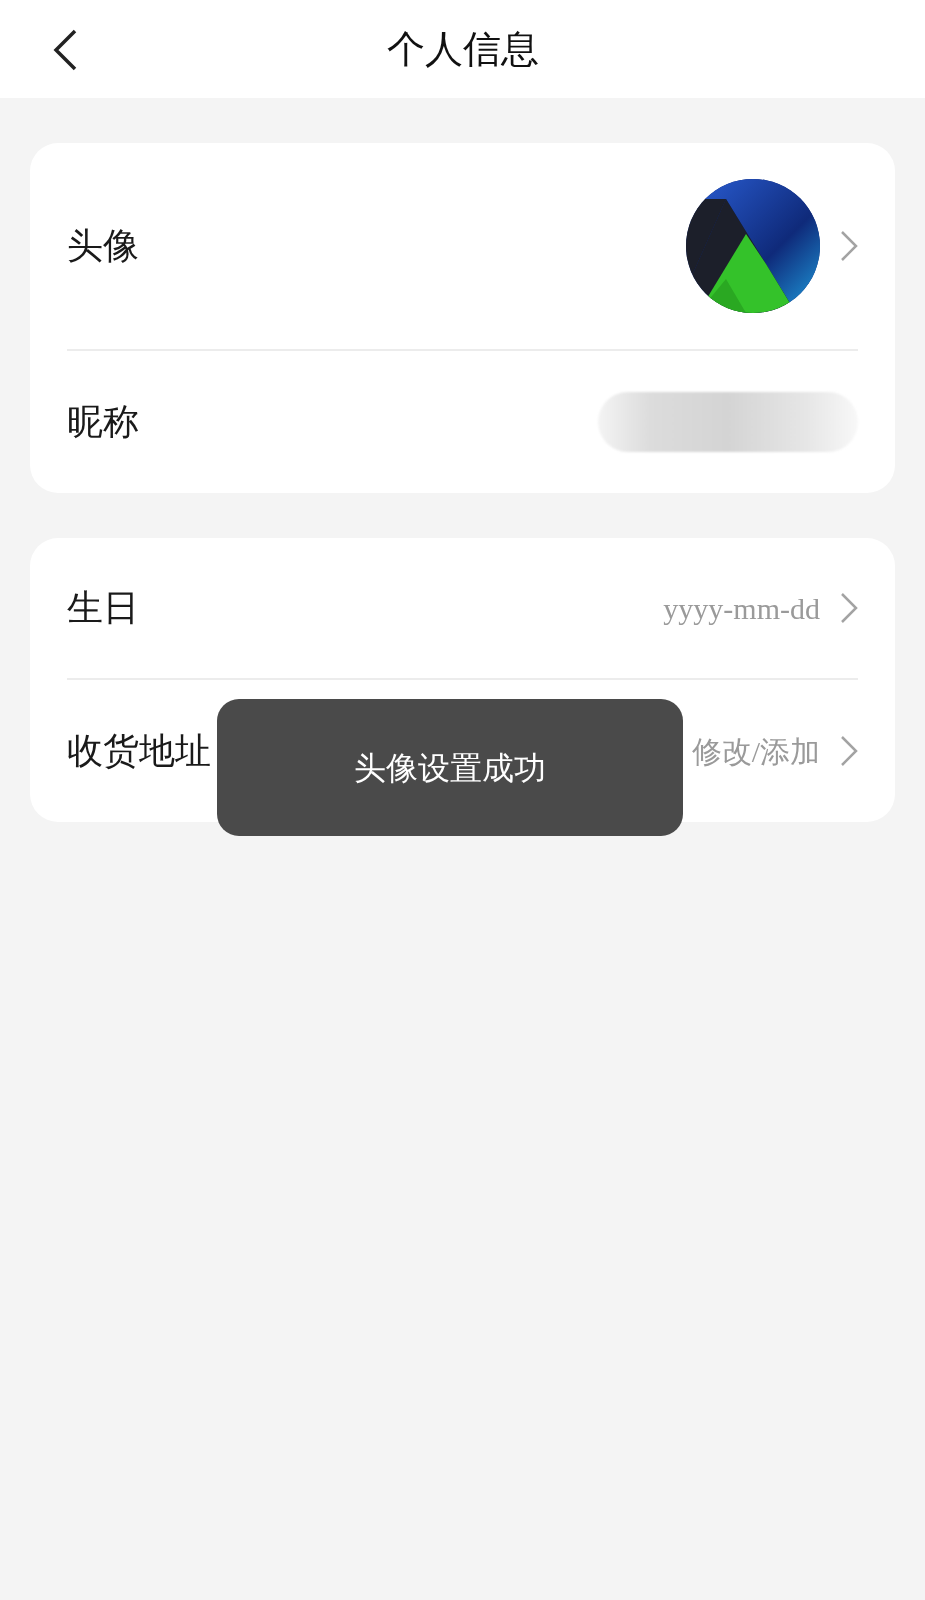  Describe the element at coordinates (462, 49) in the screenshot. I see `page-title: 个人信息` at that location.